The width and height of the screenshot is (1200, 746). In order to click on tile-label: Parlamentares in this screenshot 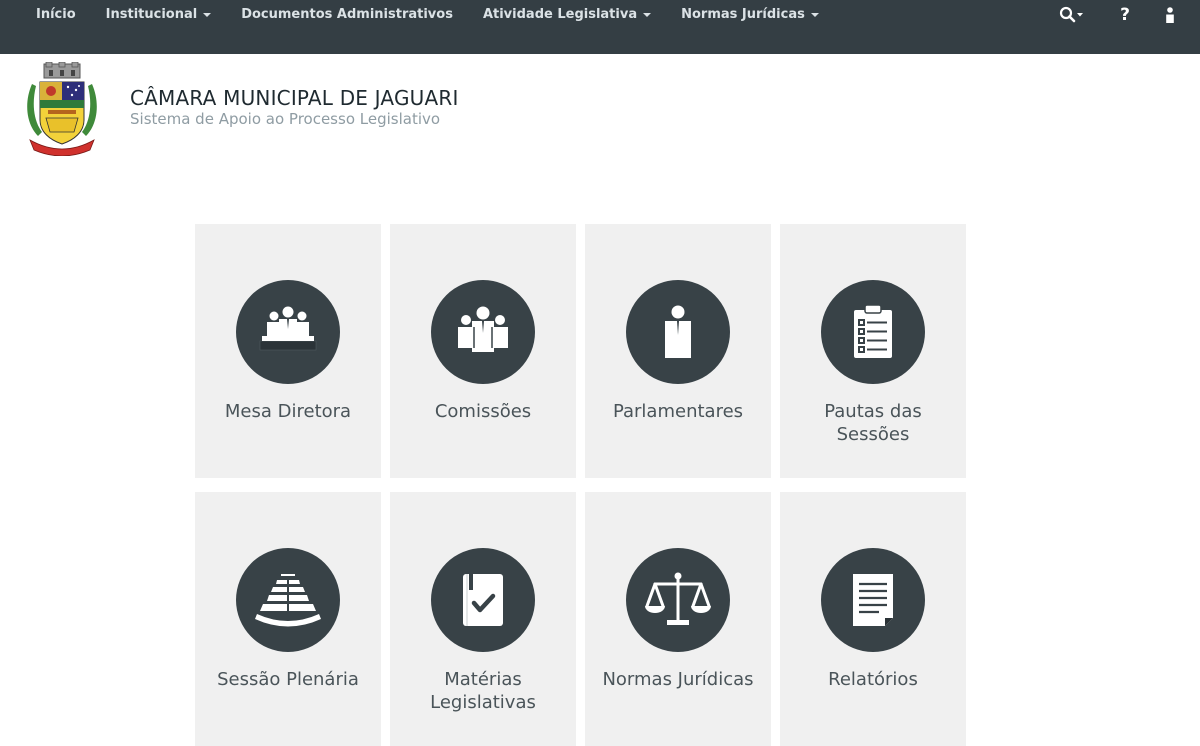, I will do `click(678, 411)`.